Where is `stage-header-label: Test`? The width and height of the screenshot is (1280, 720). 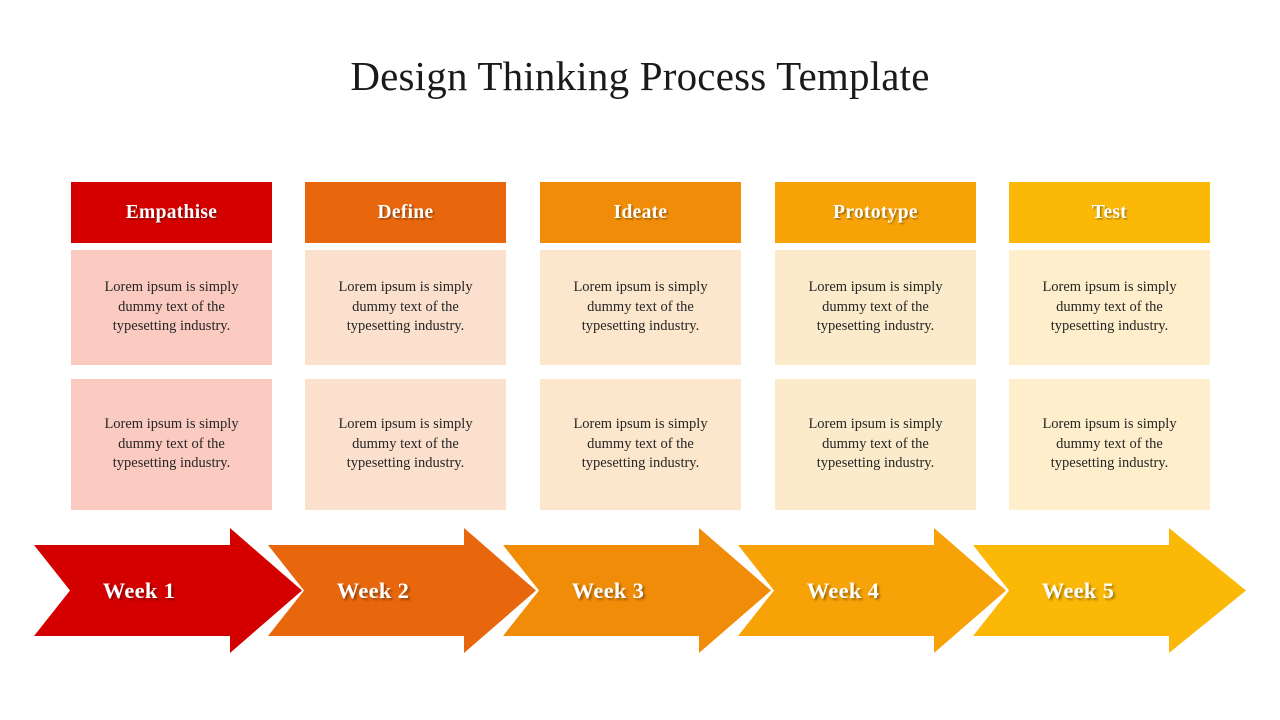 stage-header-label: Test is located at coordinates (1109, 212).